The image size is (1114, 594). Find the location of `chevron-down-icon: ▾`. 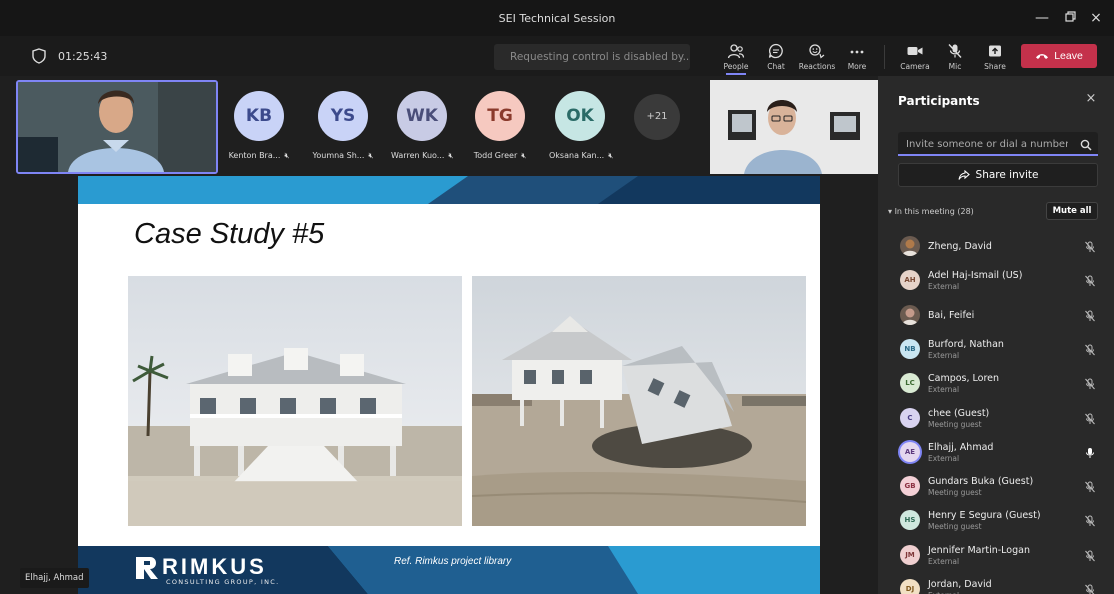

chevron-down-icon: ▾ is located at coordinates (890, 211).